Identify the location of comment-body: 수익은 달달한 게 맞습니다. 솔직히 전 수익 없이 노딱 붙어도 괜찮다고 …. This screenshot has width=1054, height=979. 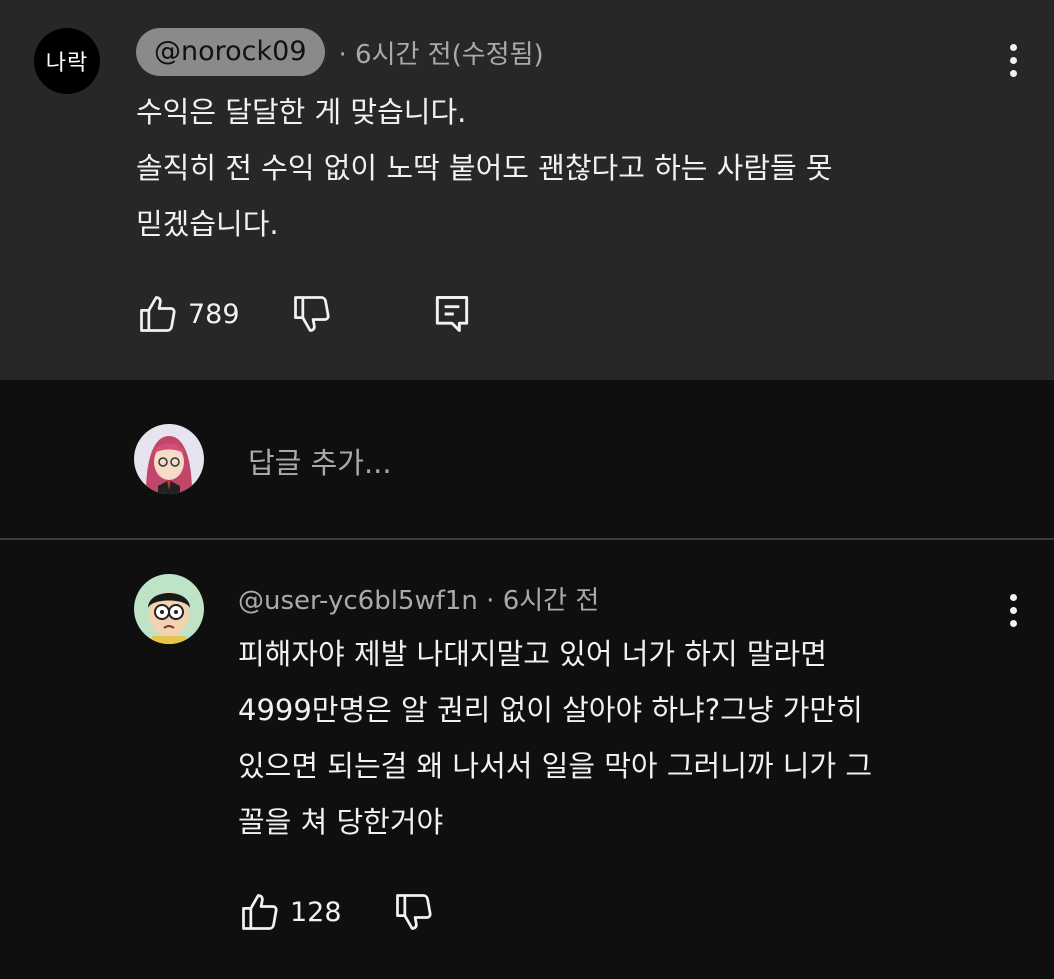
(484, 168).